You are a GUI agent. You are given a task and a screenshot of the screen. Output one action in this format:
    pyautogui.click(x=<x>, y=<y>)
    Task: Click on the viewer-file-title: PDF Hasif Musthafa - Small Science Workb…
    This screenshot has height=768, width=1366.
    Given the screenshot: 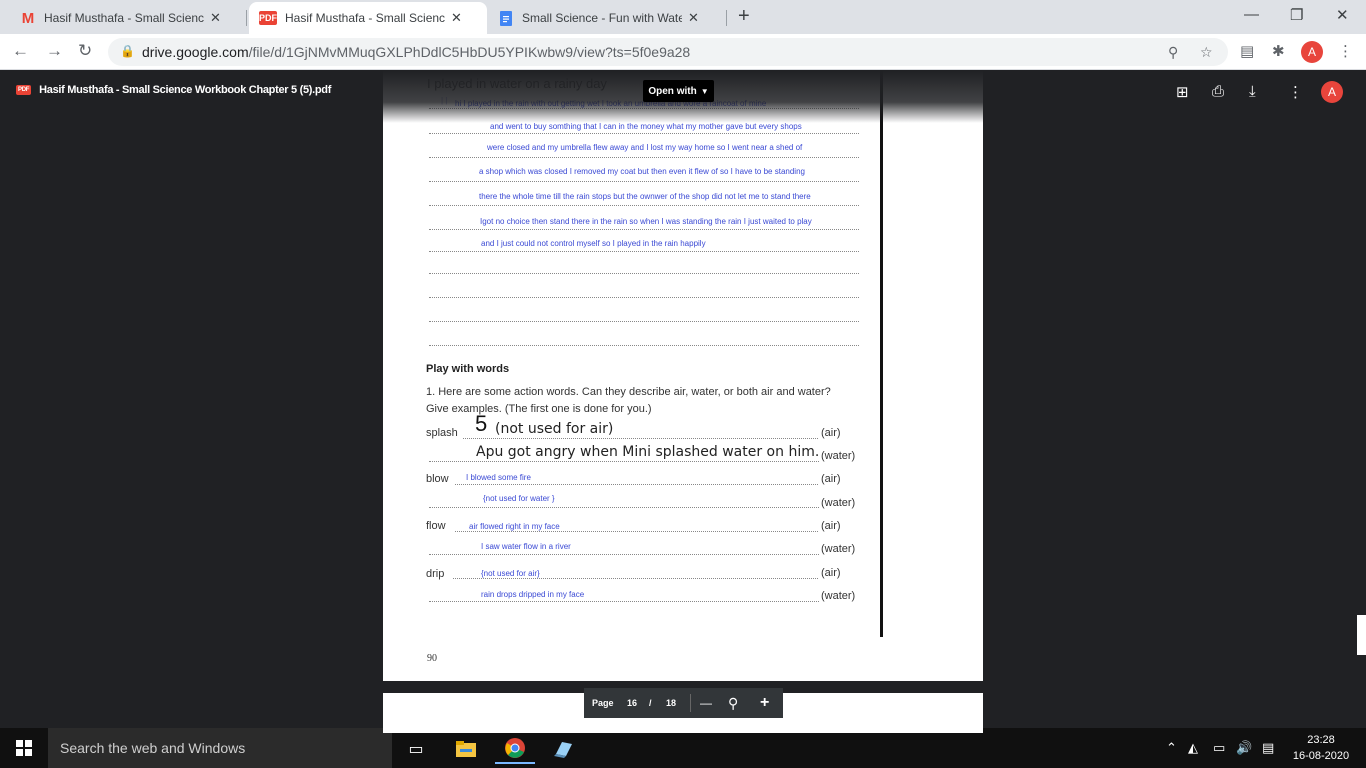 What is the action you would take?
    pyautogui.click(x=173, y=90)
    